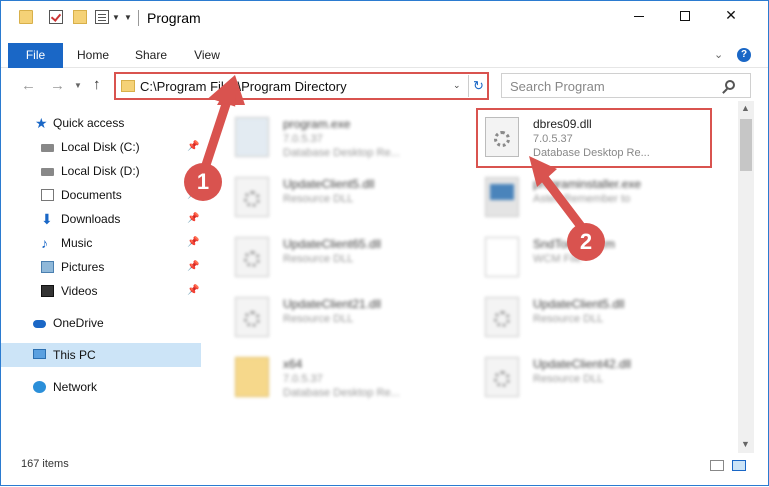  What do you see at coordinates (561, 200) in the screenshot?
I see `arrow-2-shaft` at bounding box center [561, 200].